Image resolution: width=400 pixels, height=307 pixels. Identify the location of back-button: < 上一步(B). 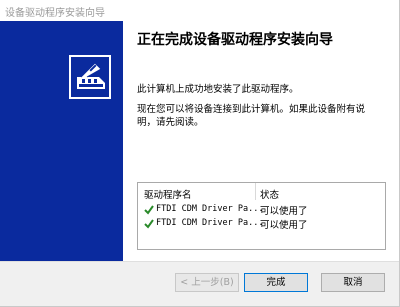
(207, 282).